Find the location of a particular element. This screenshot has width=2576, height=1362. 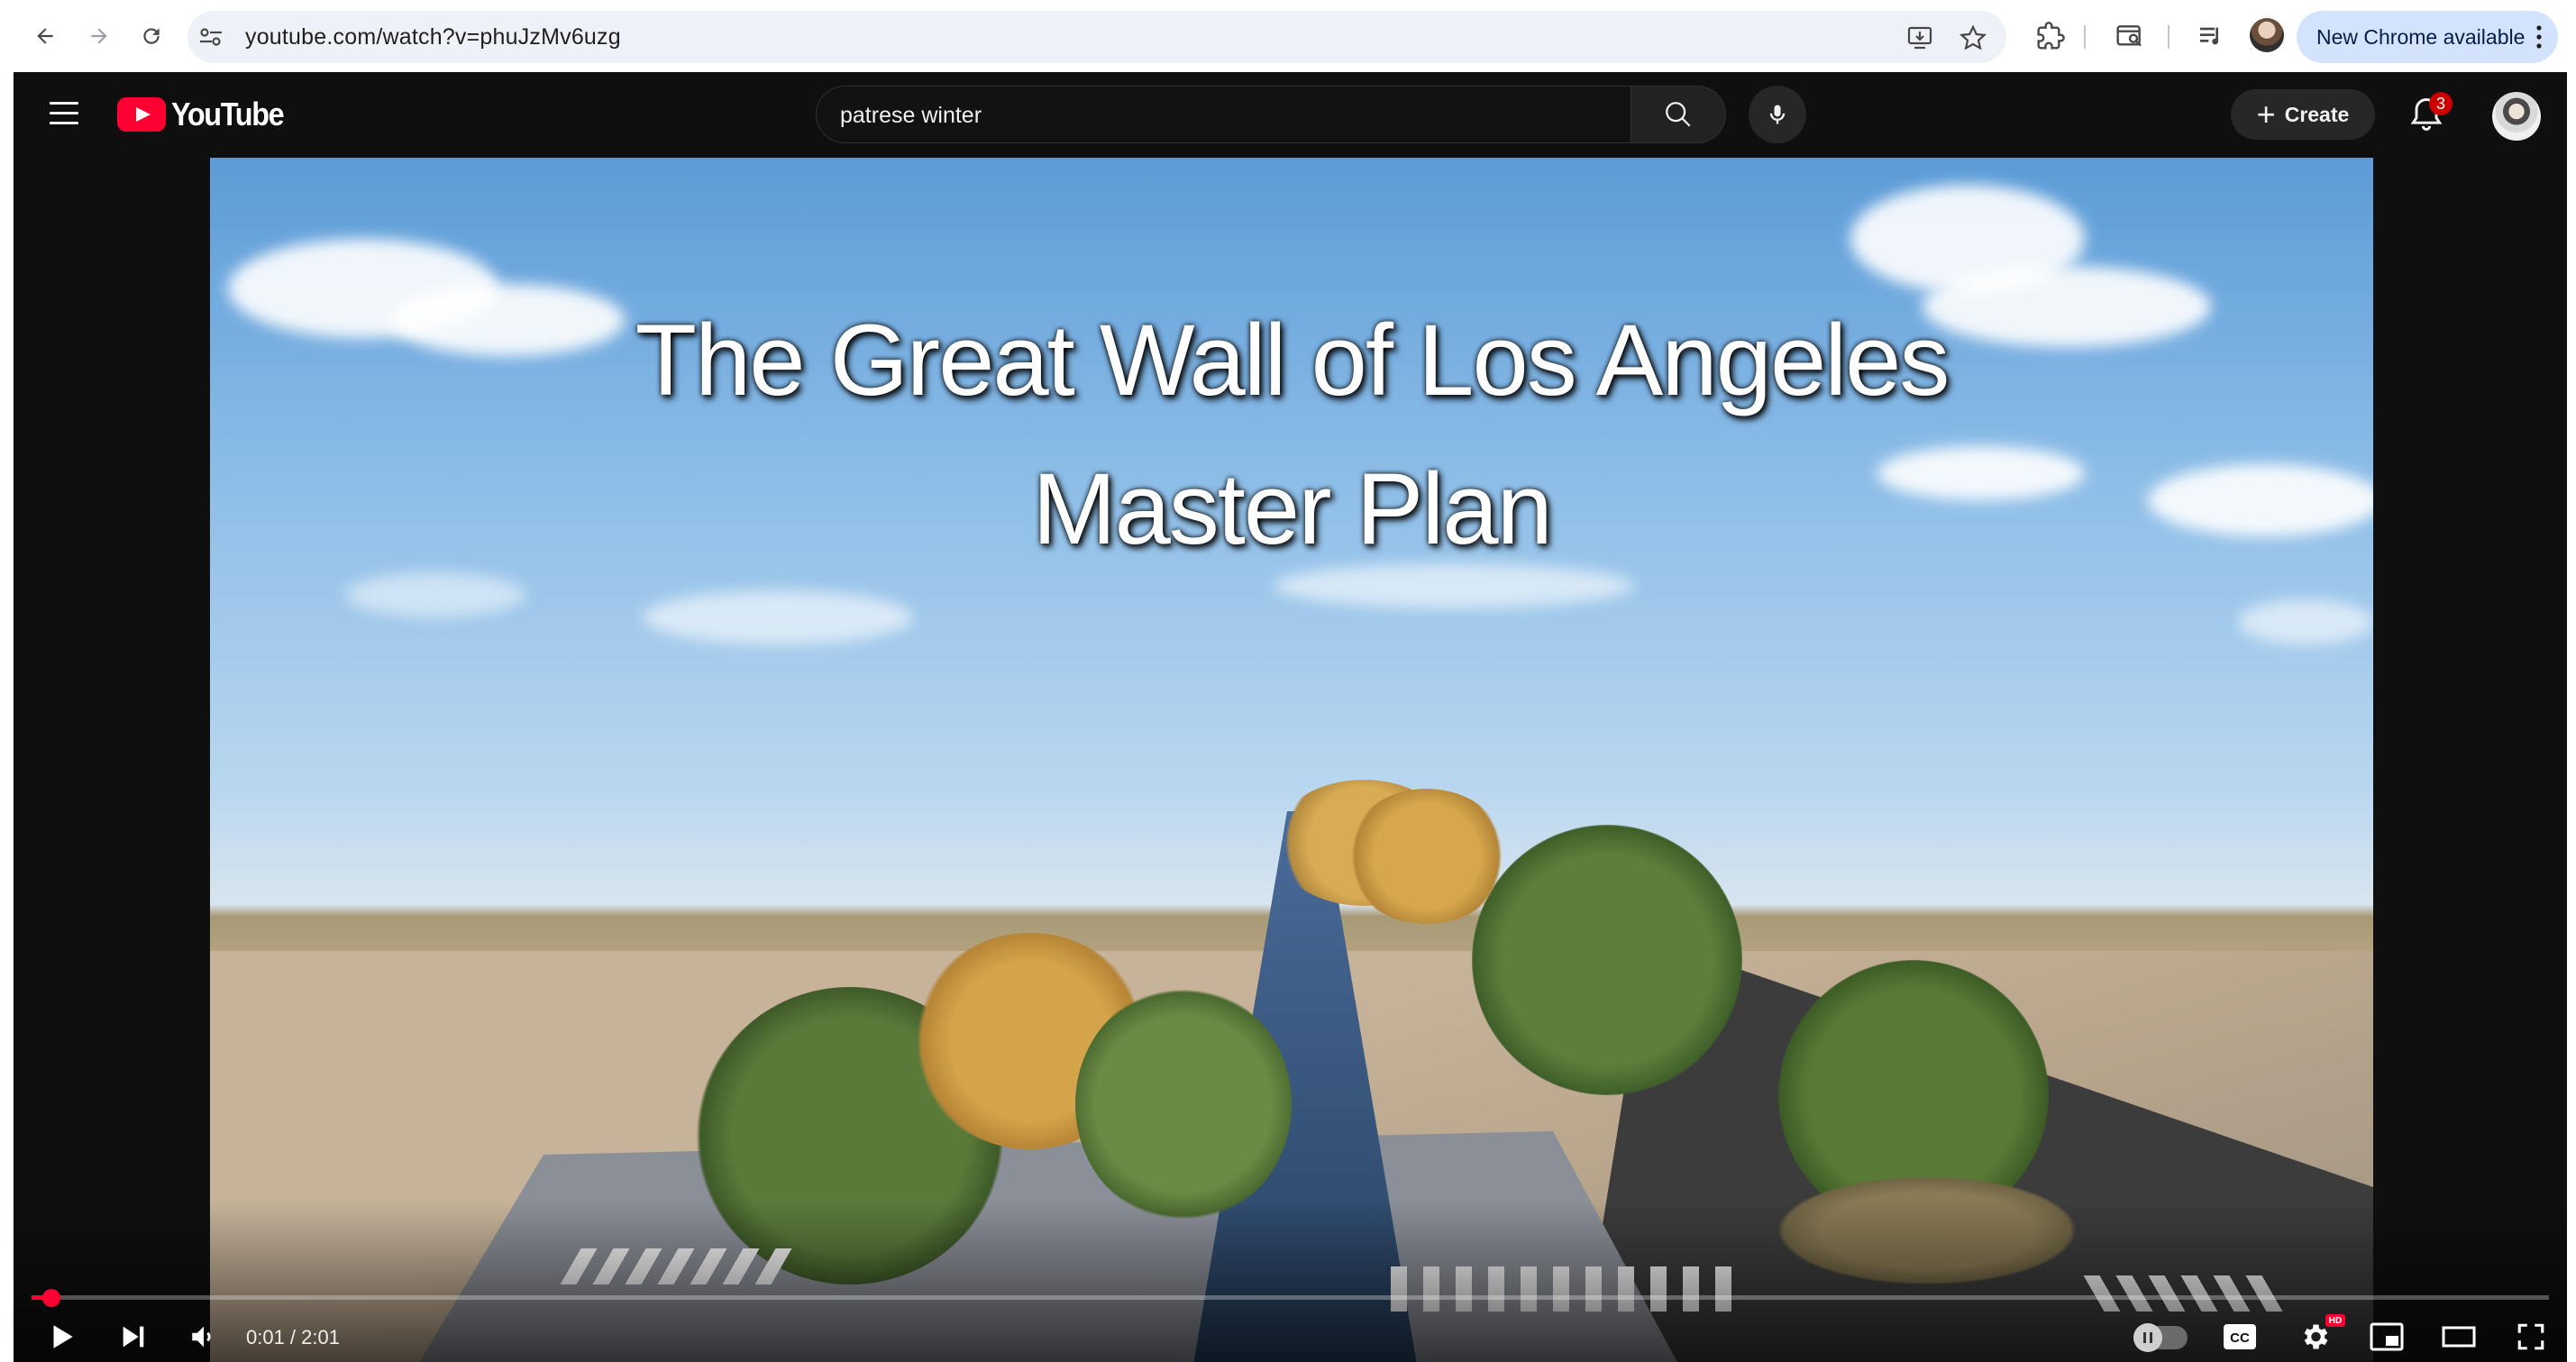

volume-button is located at coordinates (203, 1336).